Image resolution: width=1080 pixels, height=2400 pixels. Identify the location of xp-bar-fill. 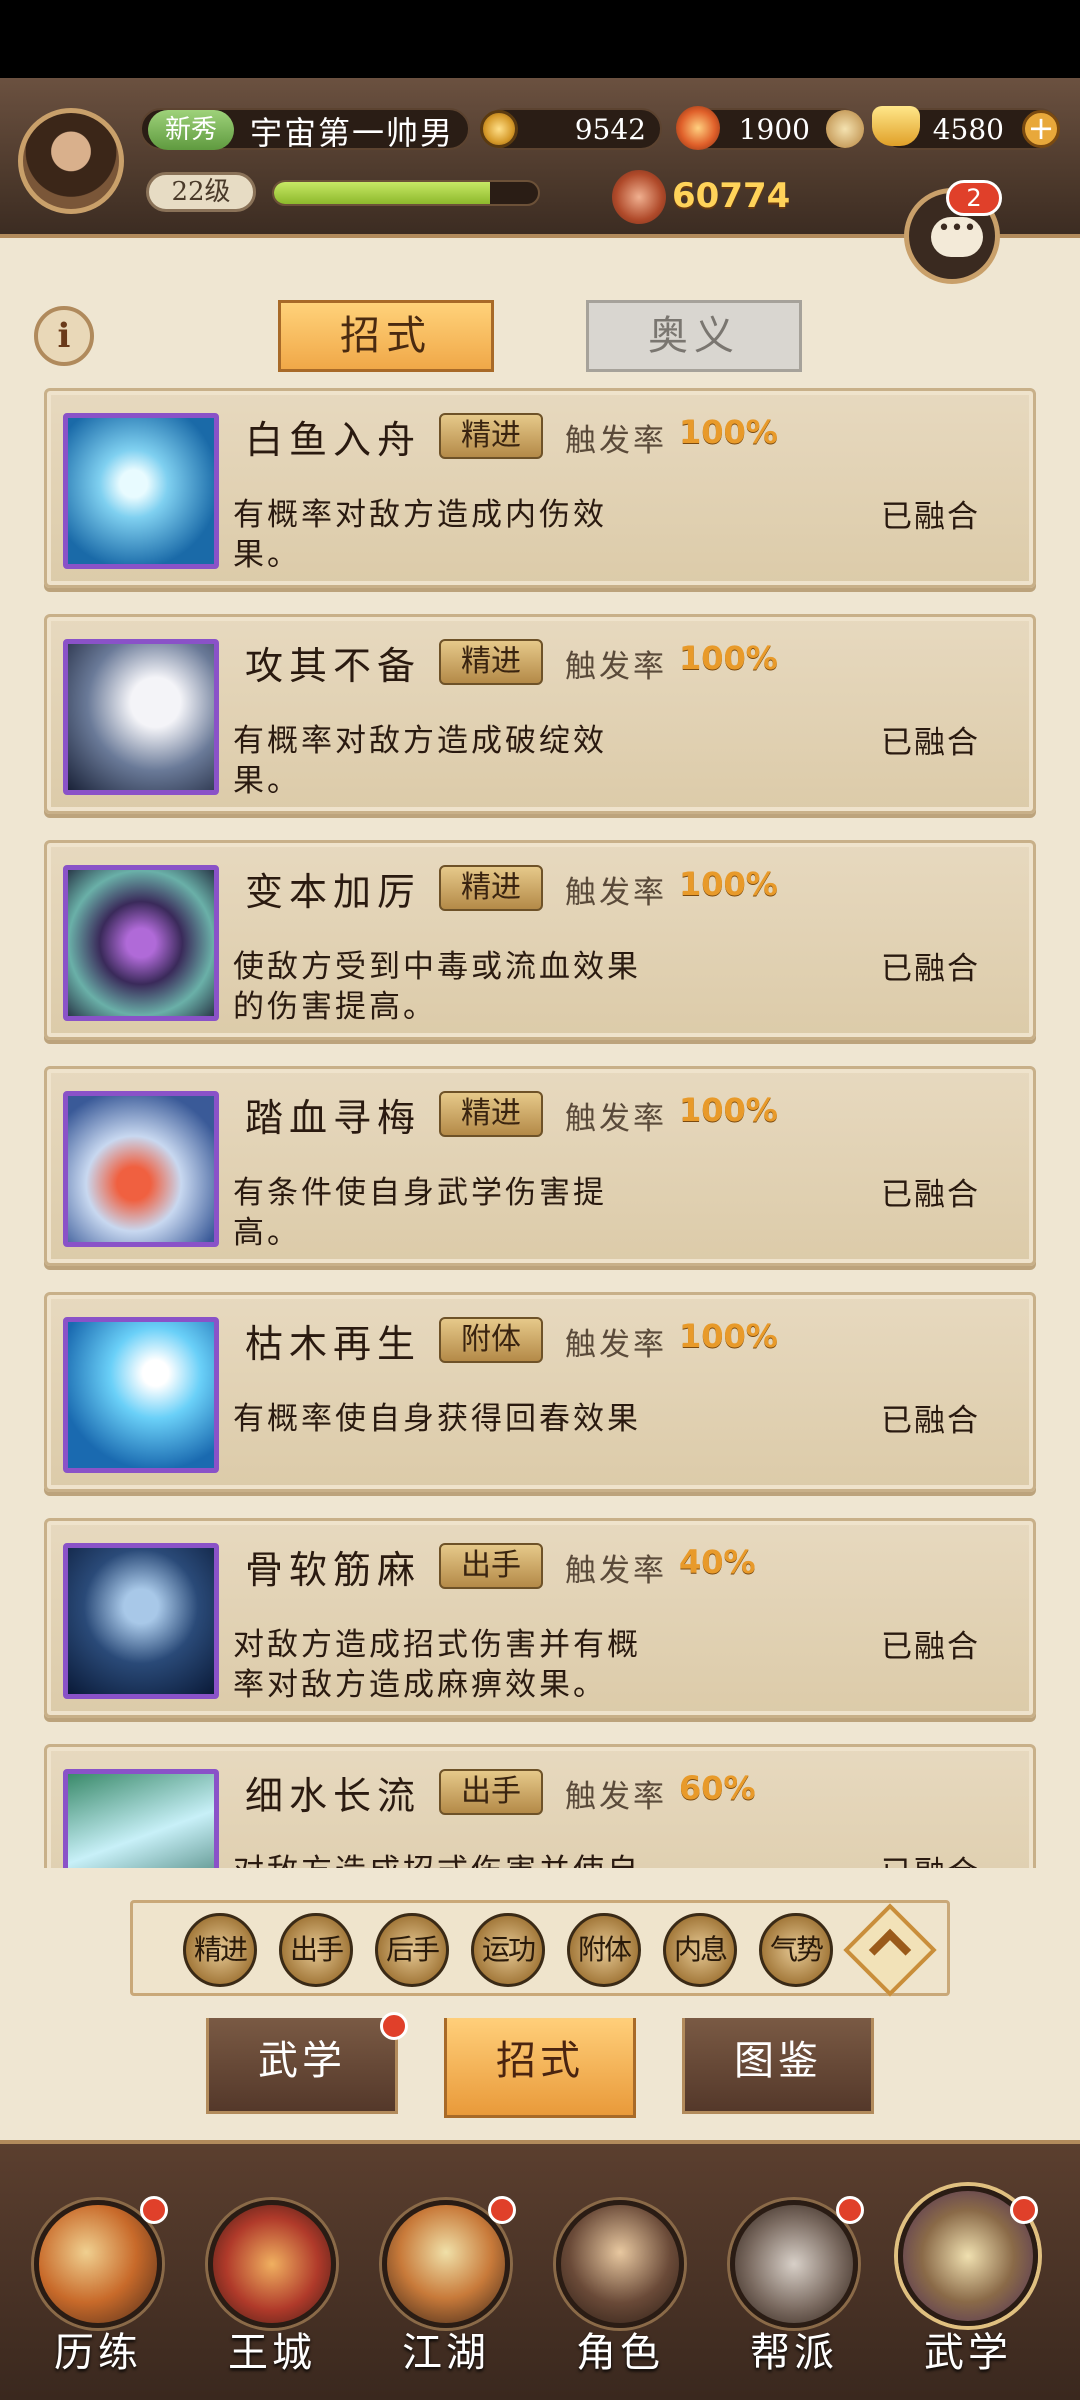
(382, 193).